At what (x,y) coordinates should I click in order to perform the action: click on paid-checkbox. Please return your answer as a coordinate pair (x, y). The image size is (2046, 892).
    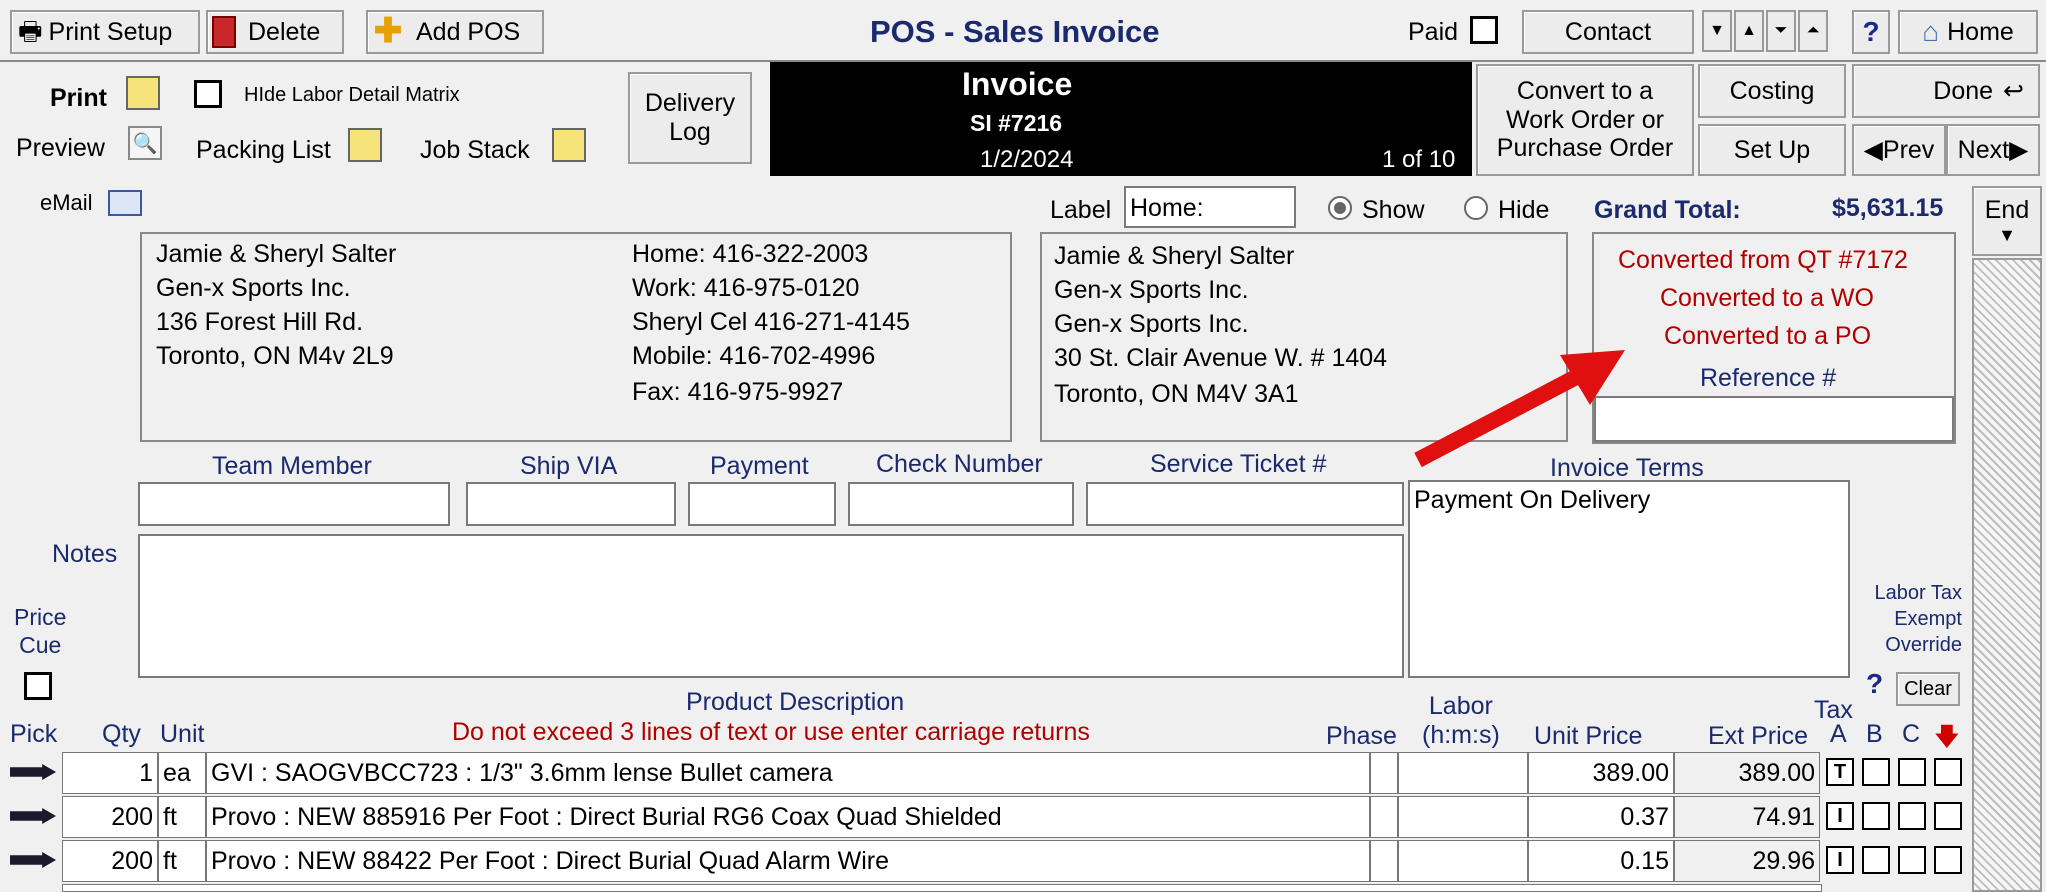
    Looking at the image, I should click on (1484, 30).